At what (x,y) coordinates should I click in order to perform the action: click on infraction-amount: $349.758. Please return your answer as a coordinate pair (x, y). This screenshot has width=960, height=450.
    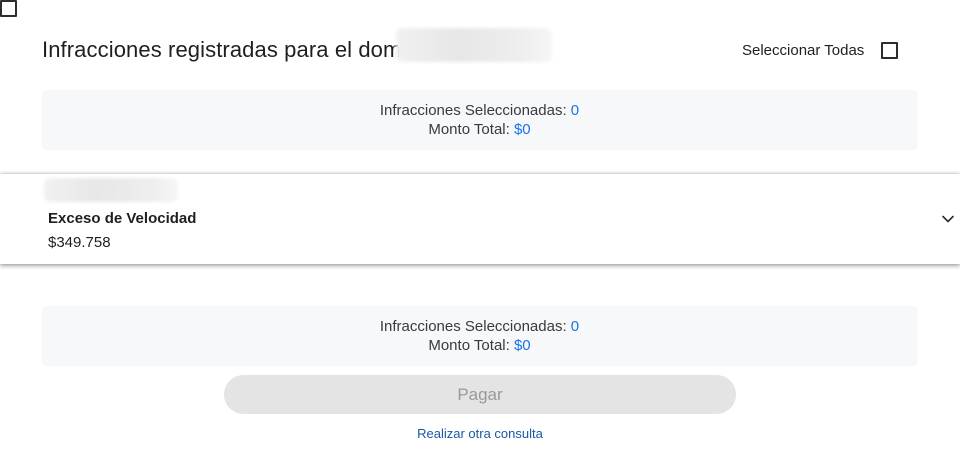
    Looking at the image, I should click on (79, 242).